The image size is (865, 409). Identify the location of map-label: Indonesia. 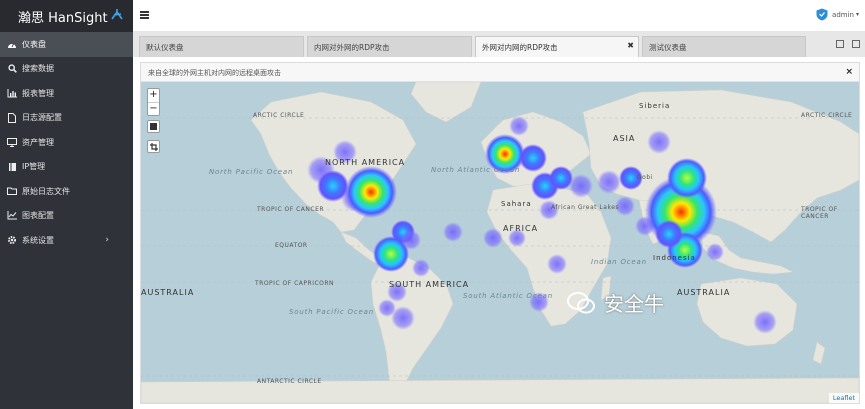
(674, 258).